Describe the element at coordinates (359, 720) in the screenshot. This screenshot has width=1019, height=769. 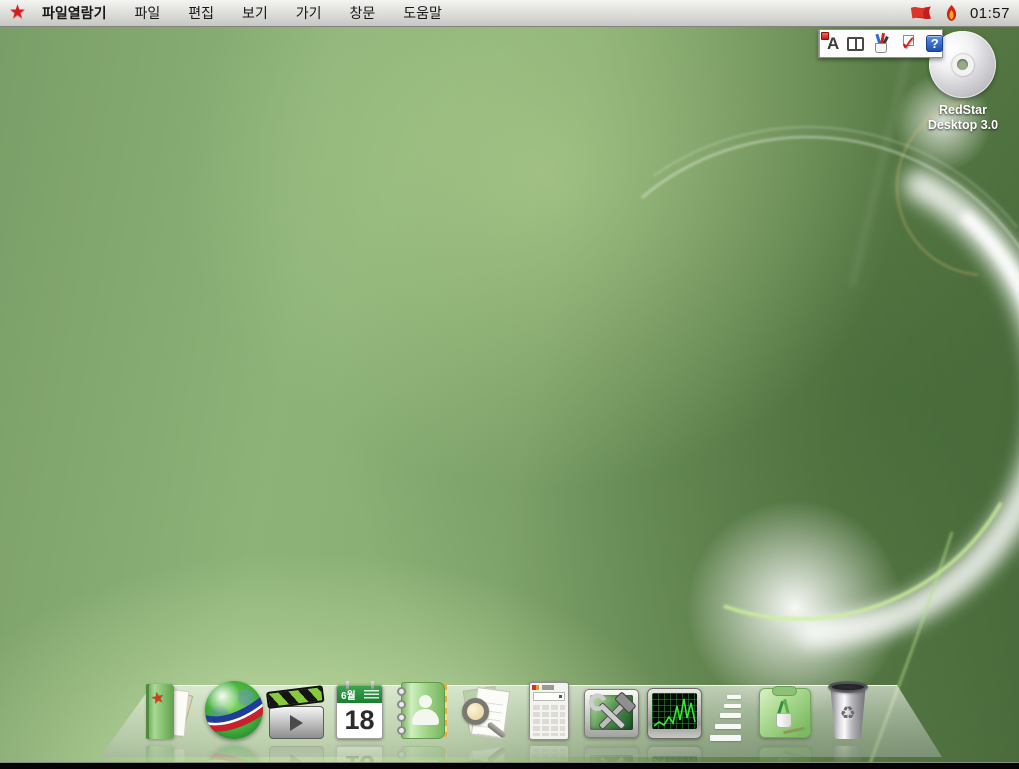
I see `calendar-day: 18` at that location.